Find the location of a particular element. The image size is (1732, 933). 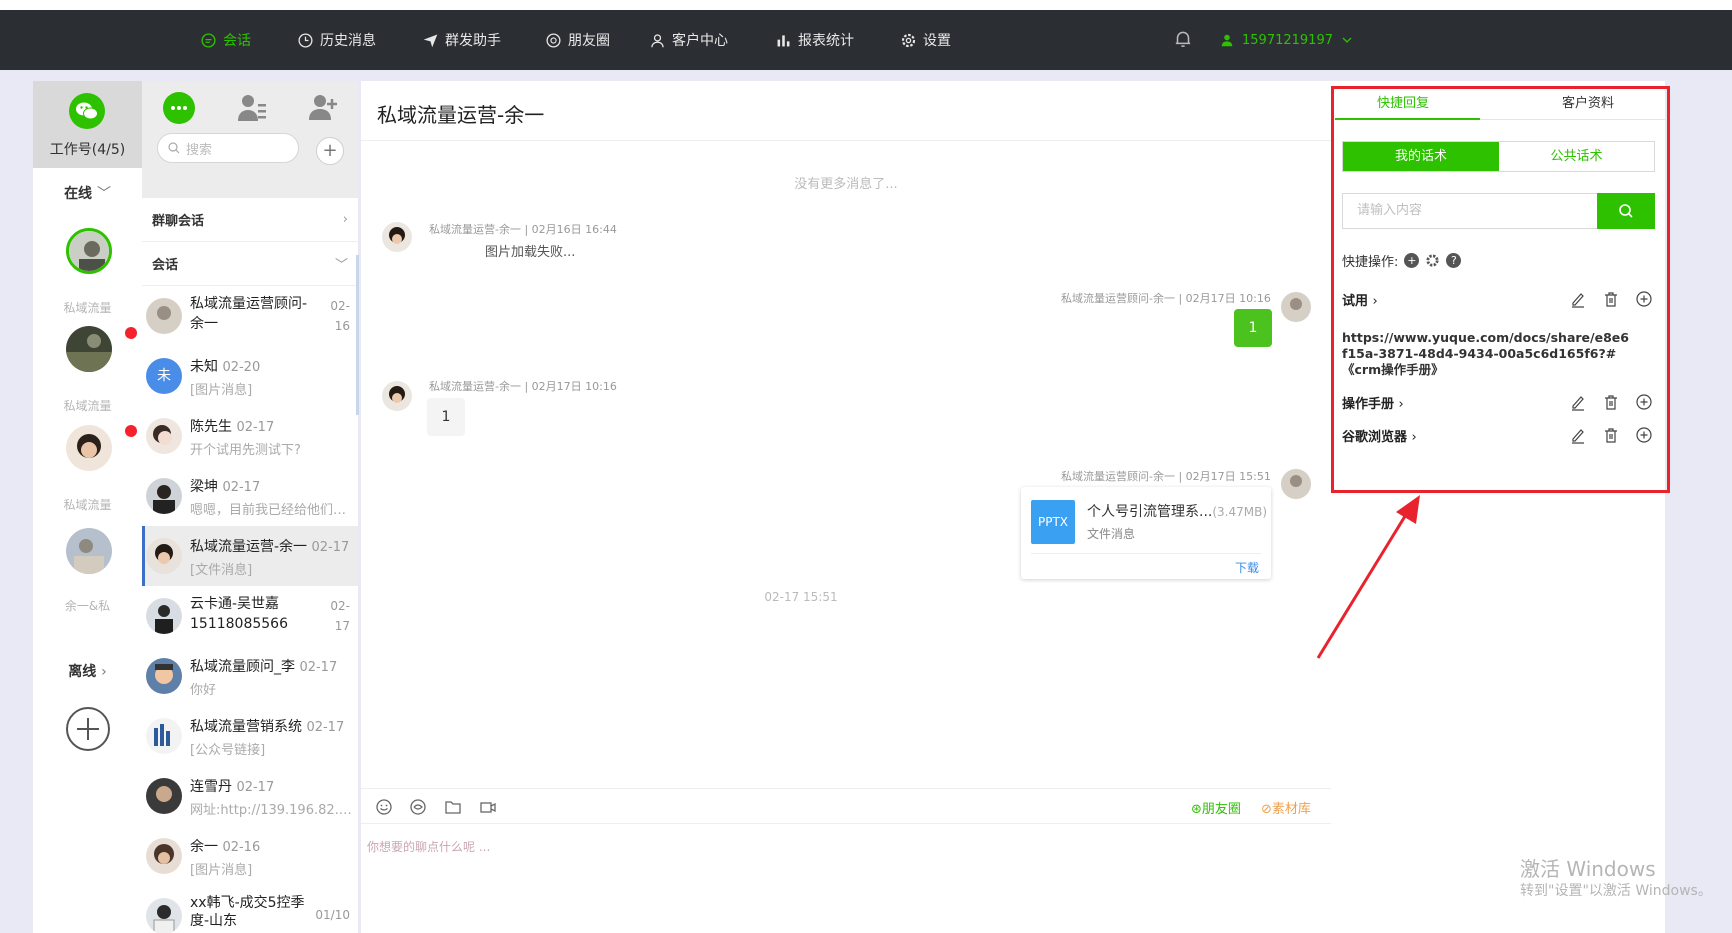

session-list-header: 搜索 + is located at coordinates (250, 139).